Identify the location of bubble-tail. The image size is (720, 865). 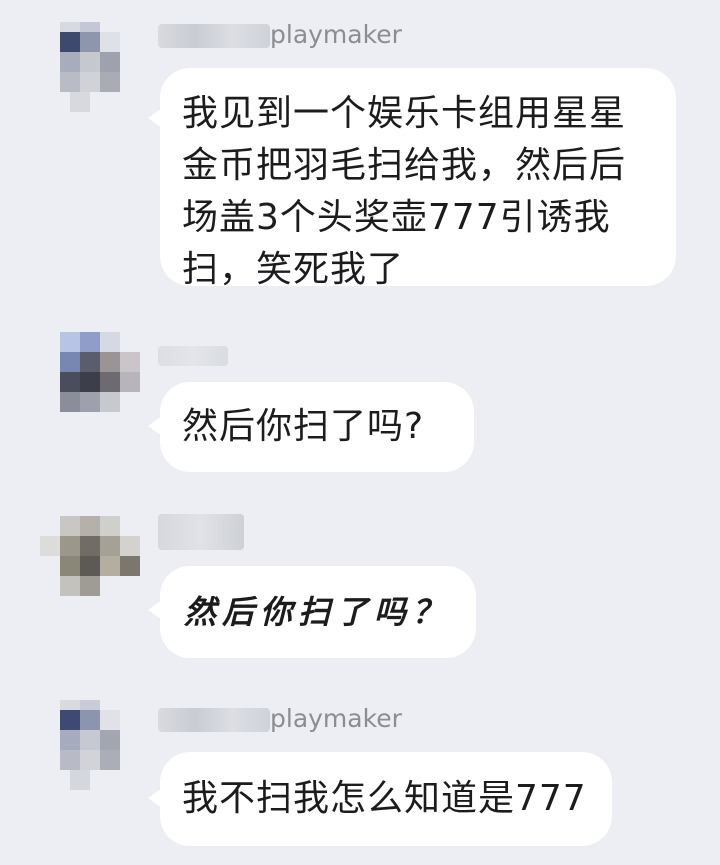
(155, 798).